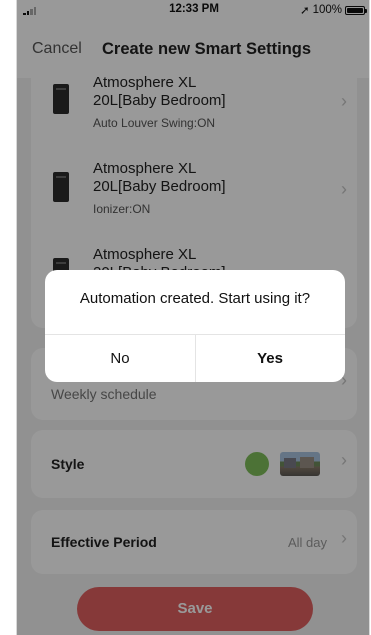 The height and width of the screenshot is (635, 371). Describe the element at coordinates (195, 298) in the screenshot. I see `dialog-message: Automation created. Start using it?` at that location.